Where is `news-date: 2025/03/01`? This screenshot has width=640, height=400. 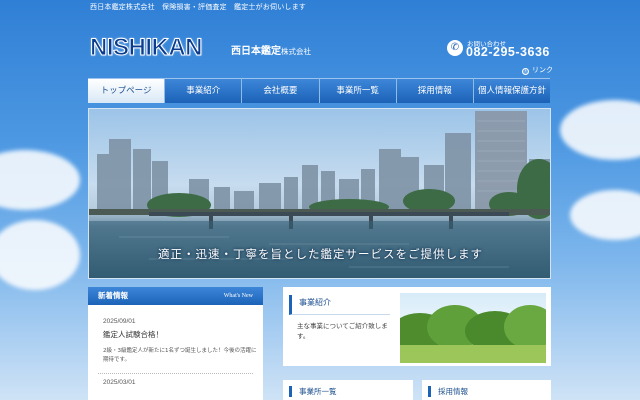 news-date: 2025/03/01 is located at coordinates (119, 382).